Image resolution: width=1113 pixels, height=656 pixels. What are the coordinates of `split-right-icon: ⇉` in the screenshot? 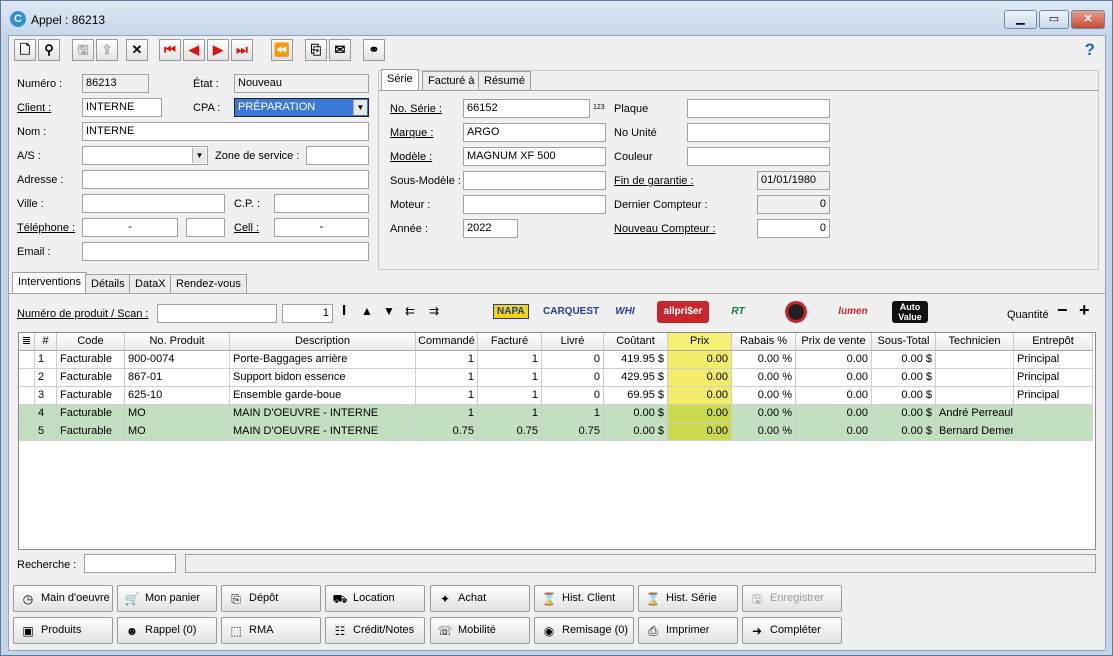 It's located at (434, 311).